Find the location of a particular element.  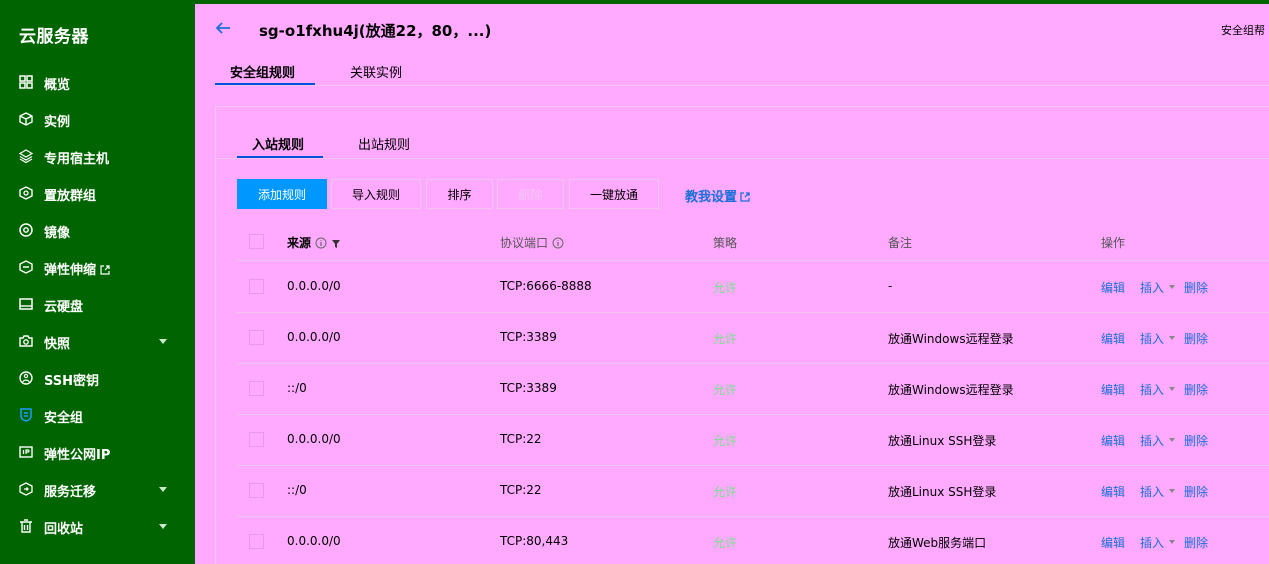

sidebar-item-recycle-bin: 回收站 is located at coordinates (97, 526).